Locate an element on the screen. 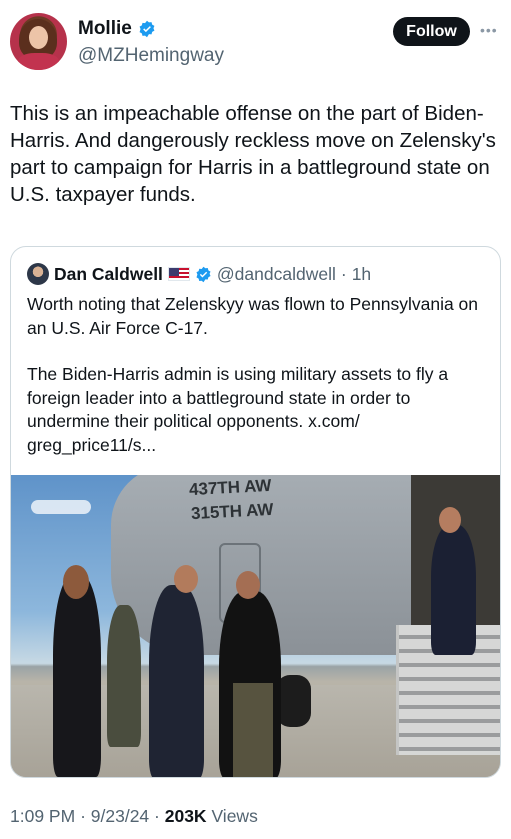 Image resolution: width=511 pixels, height=839 pixels. post-header: Mollie @MZHemingway Follow ••• is located at coordinates (255, 40).